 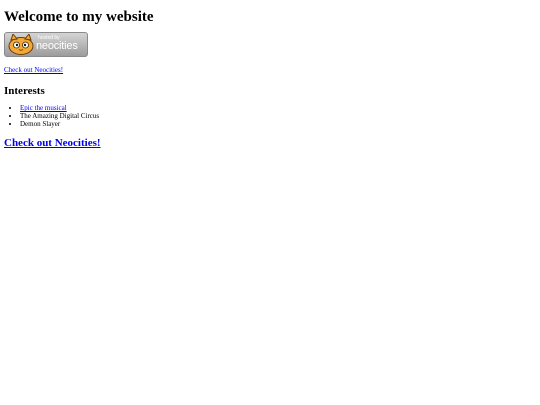 I want to click on interest-label: The Amazing Digital Circus, so click(x=60, y=116).